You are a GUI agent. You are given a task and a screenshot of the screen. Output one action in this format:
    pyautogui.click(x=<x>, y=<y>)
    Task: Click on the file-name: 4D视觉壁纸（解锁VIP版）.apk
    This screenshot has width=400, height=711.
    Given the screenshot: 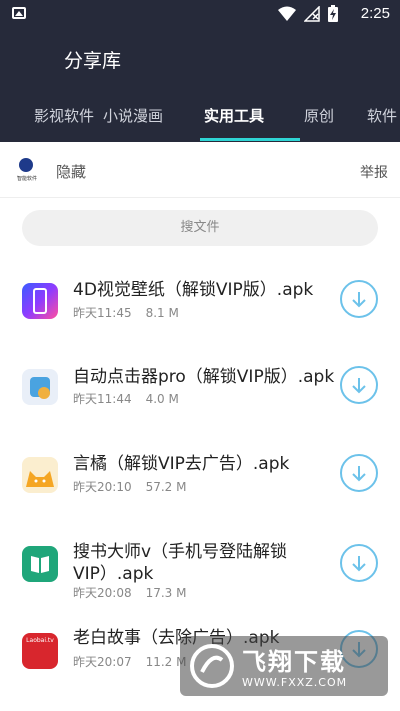 What is the action you would take?
    pyautogui.click(x=193, y=290)
    